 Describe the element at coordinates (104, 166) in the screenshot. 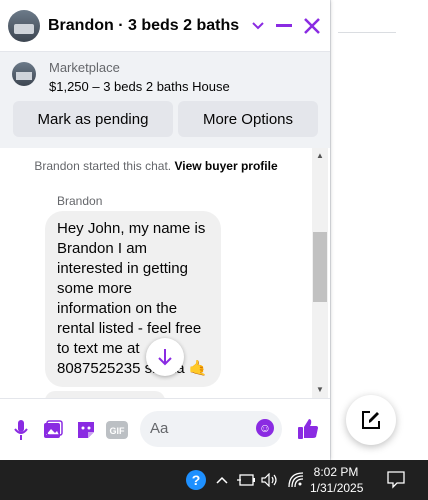

I see `chat-start-text: Brandon started this chat.` at that location.